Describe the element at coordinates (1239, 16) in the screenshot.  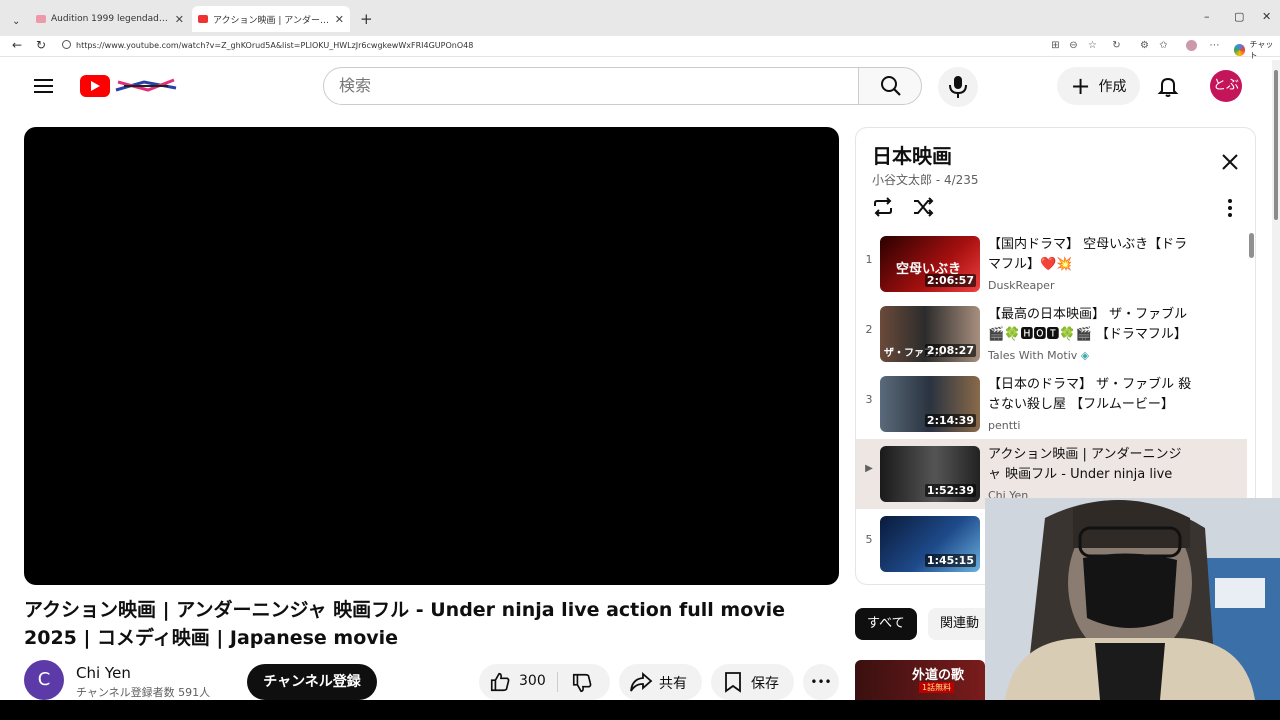
I see `maximize-button: ▢` at that location.